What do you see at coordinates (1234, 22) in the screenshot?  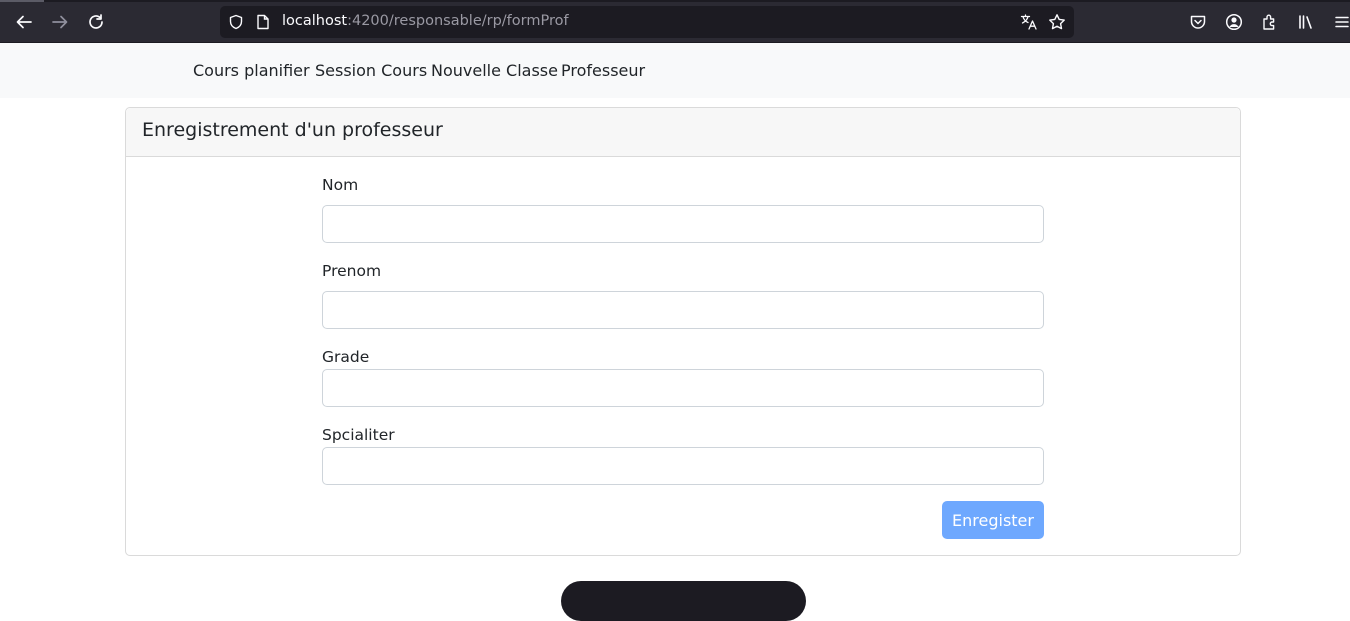 I see `account-icon` at bounding box center [1234, 22].